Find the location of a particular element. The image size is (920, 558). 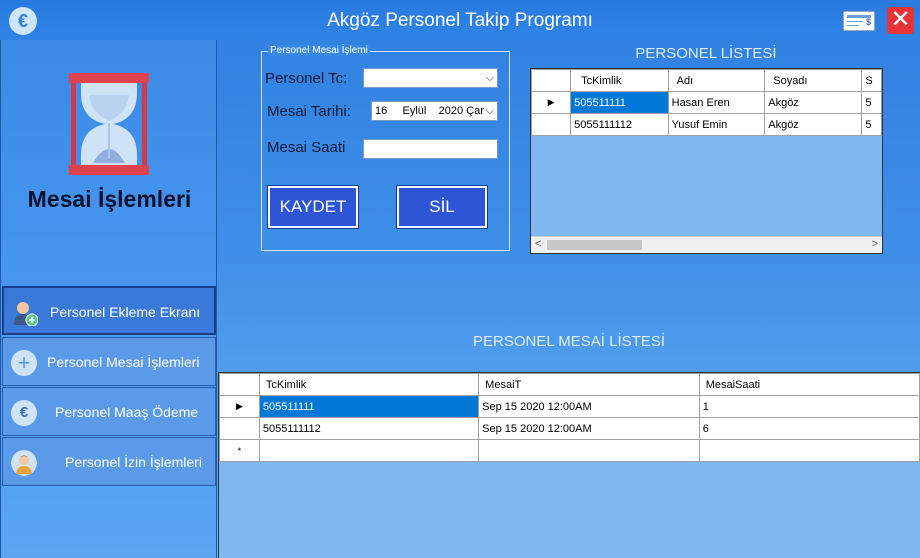

column-header: MesaiT is located at coordinates (589, 384).